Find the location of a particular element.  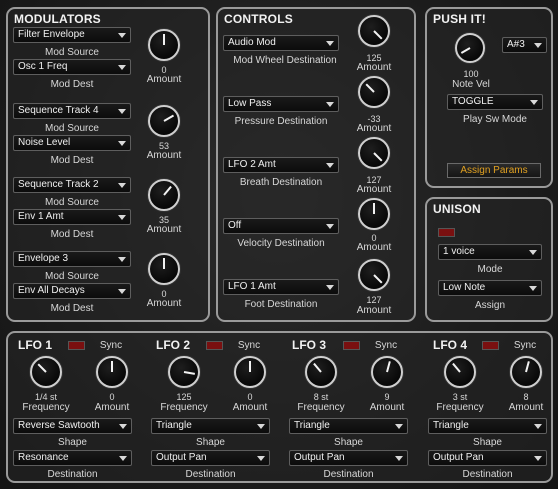

lfo2-destination-value: Output Pan is located at coordinates (181, 457).